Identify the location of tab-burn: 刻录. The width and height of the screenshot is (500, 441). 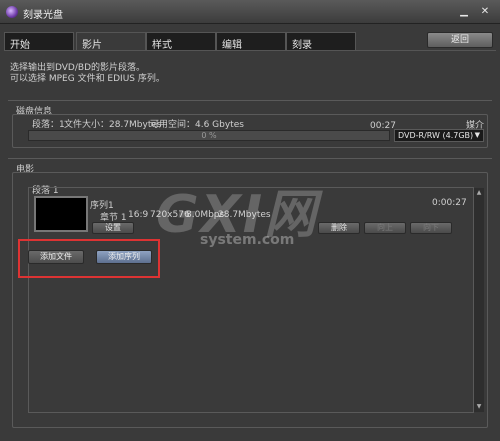
(321, 41).